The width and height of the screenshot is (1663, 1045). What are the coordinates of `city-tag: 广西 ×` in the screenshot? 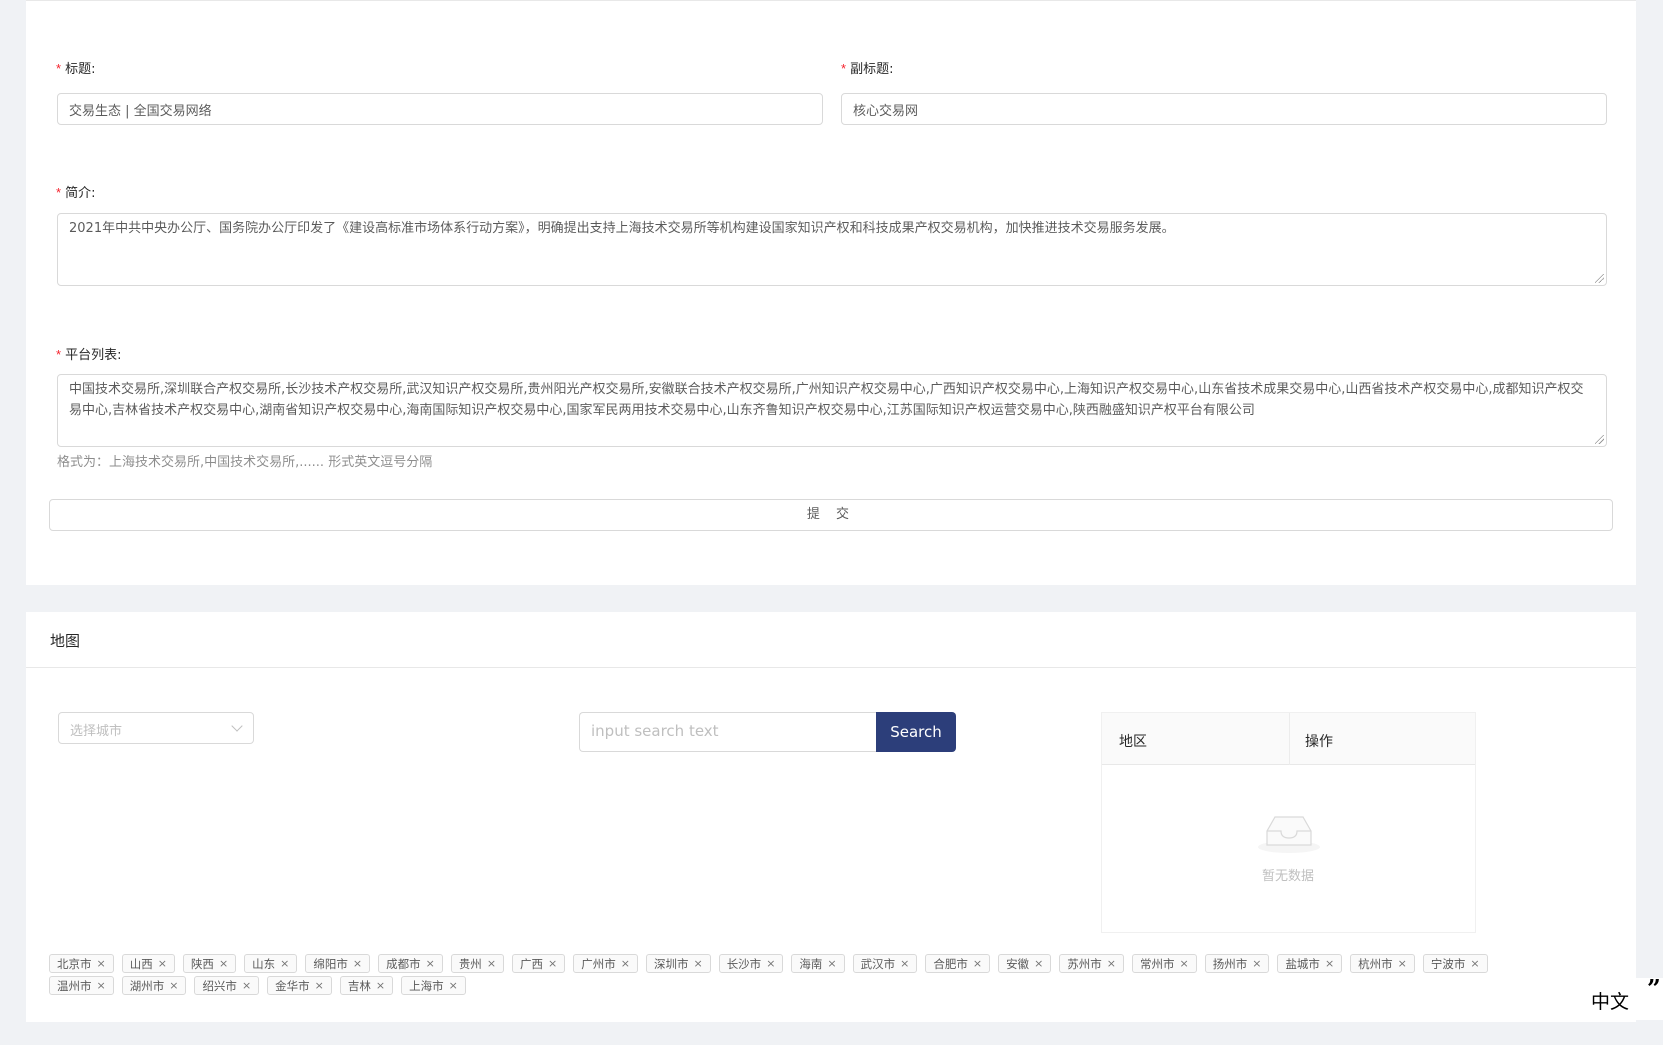 It's located at (539, 963).